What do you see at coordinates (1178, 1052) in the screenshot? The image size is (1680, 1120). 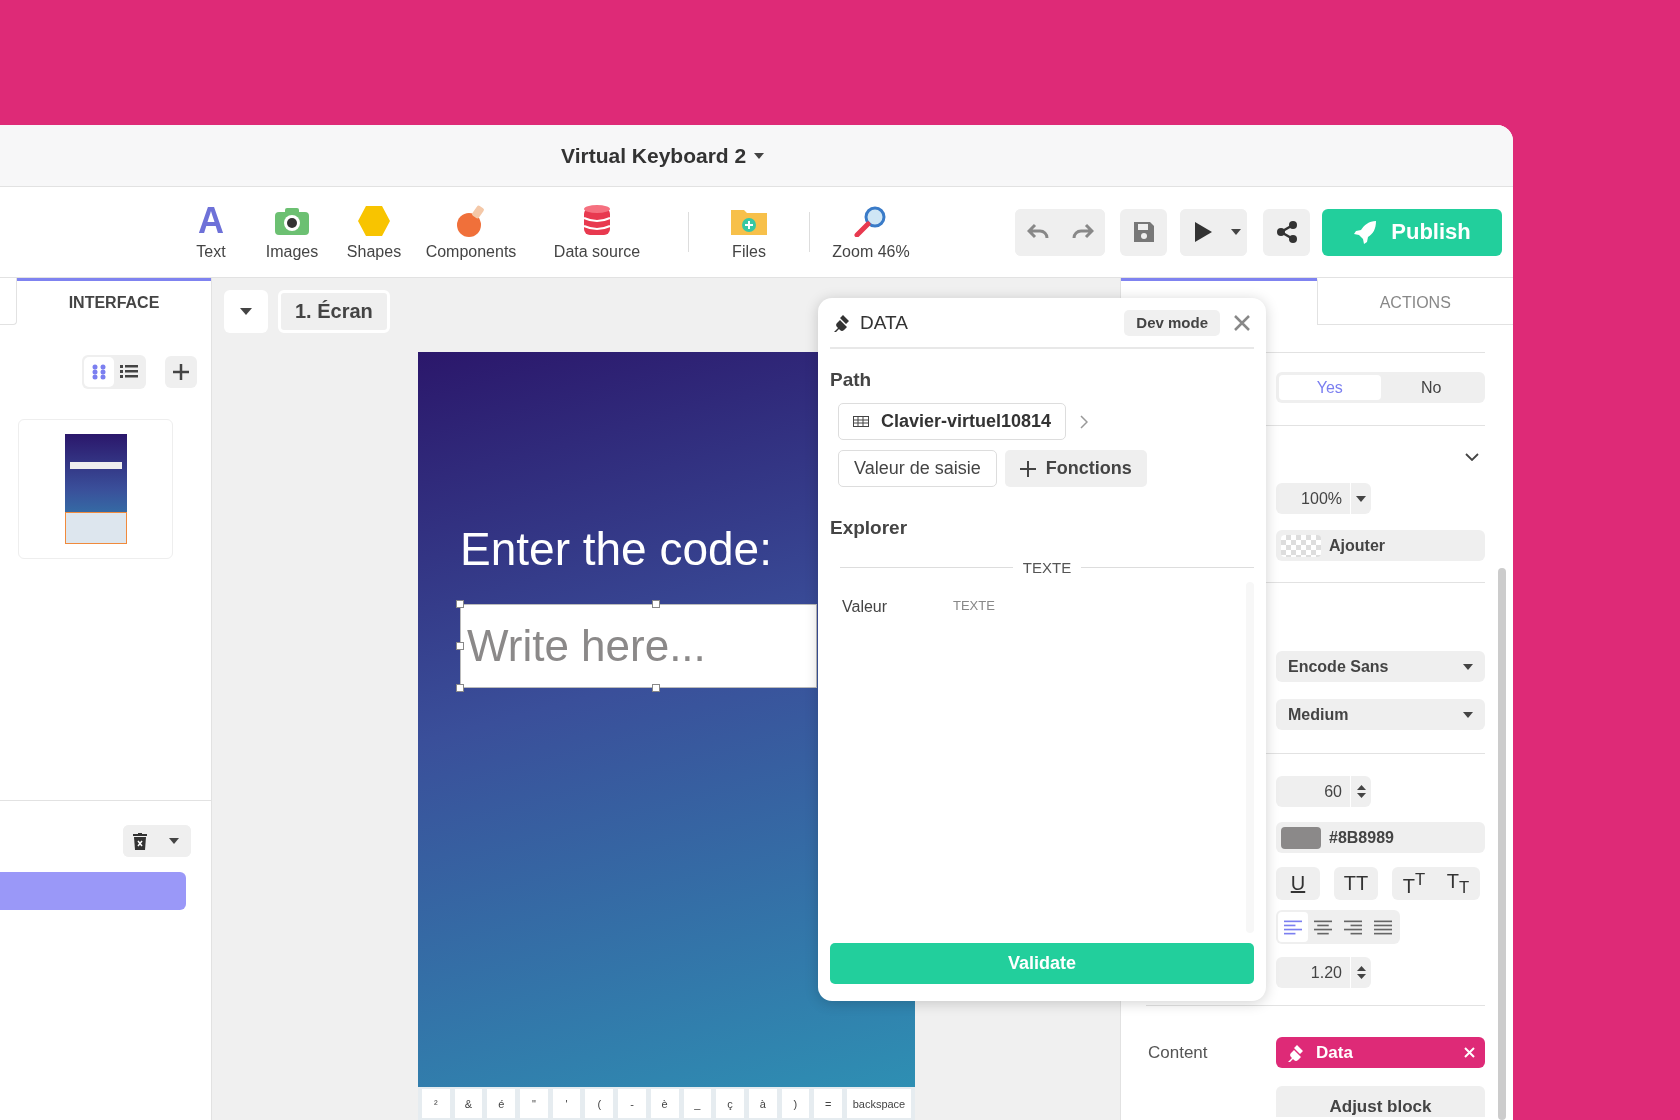 I see `content-label: Content` at bounding box center [1178, 1052].